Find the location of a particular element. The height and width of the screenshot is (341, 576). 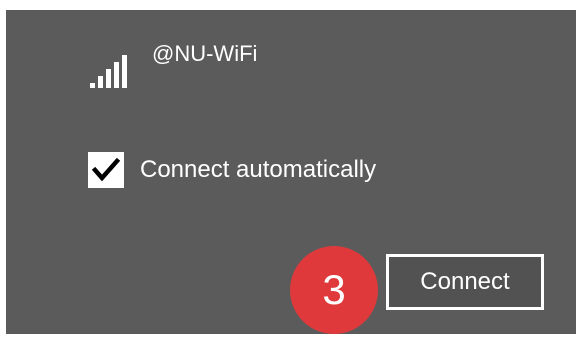

connect-automatically-checkbox is located at coordinates (106, 170).